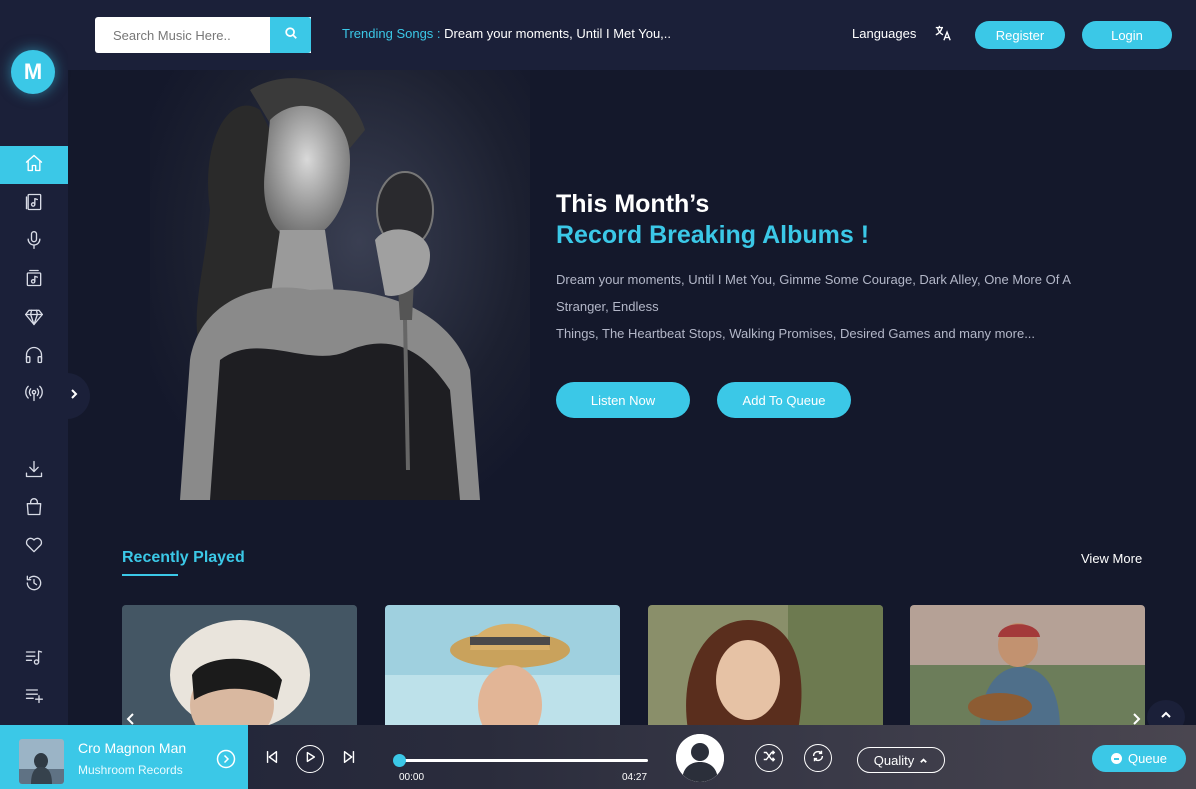 This screenshot has width=1196, height=789. Describe the element at coordinates (884, 33) in the screenshot. I see `languages-button: Languages` at that location.